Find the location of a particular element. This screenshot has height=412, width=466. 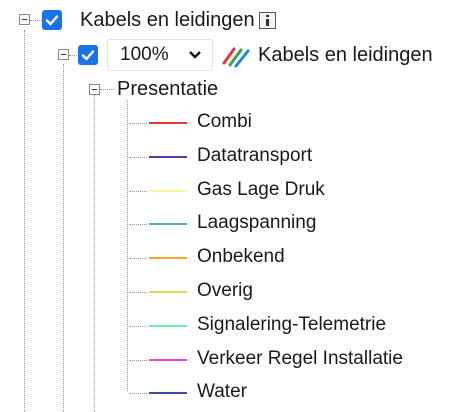

sublayer-title: Kabels en leidingen is located at coordinates (345, 55).